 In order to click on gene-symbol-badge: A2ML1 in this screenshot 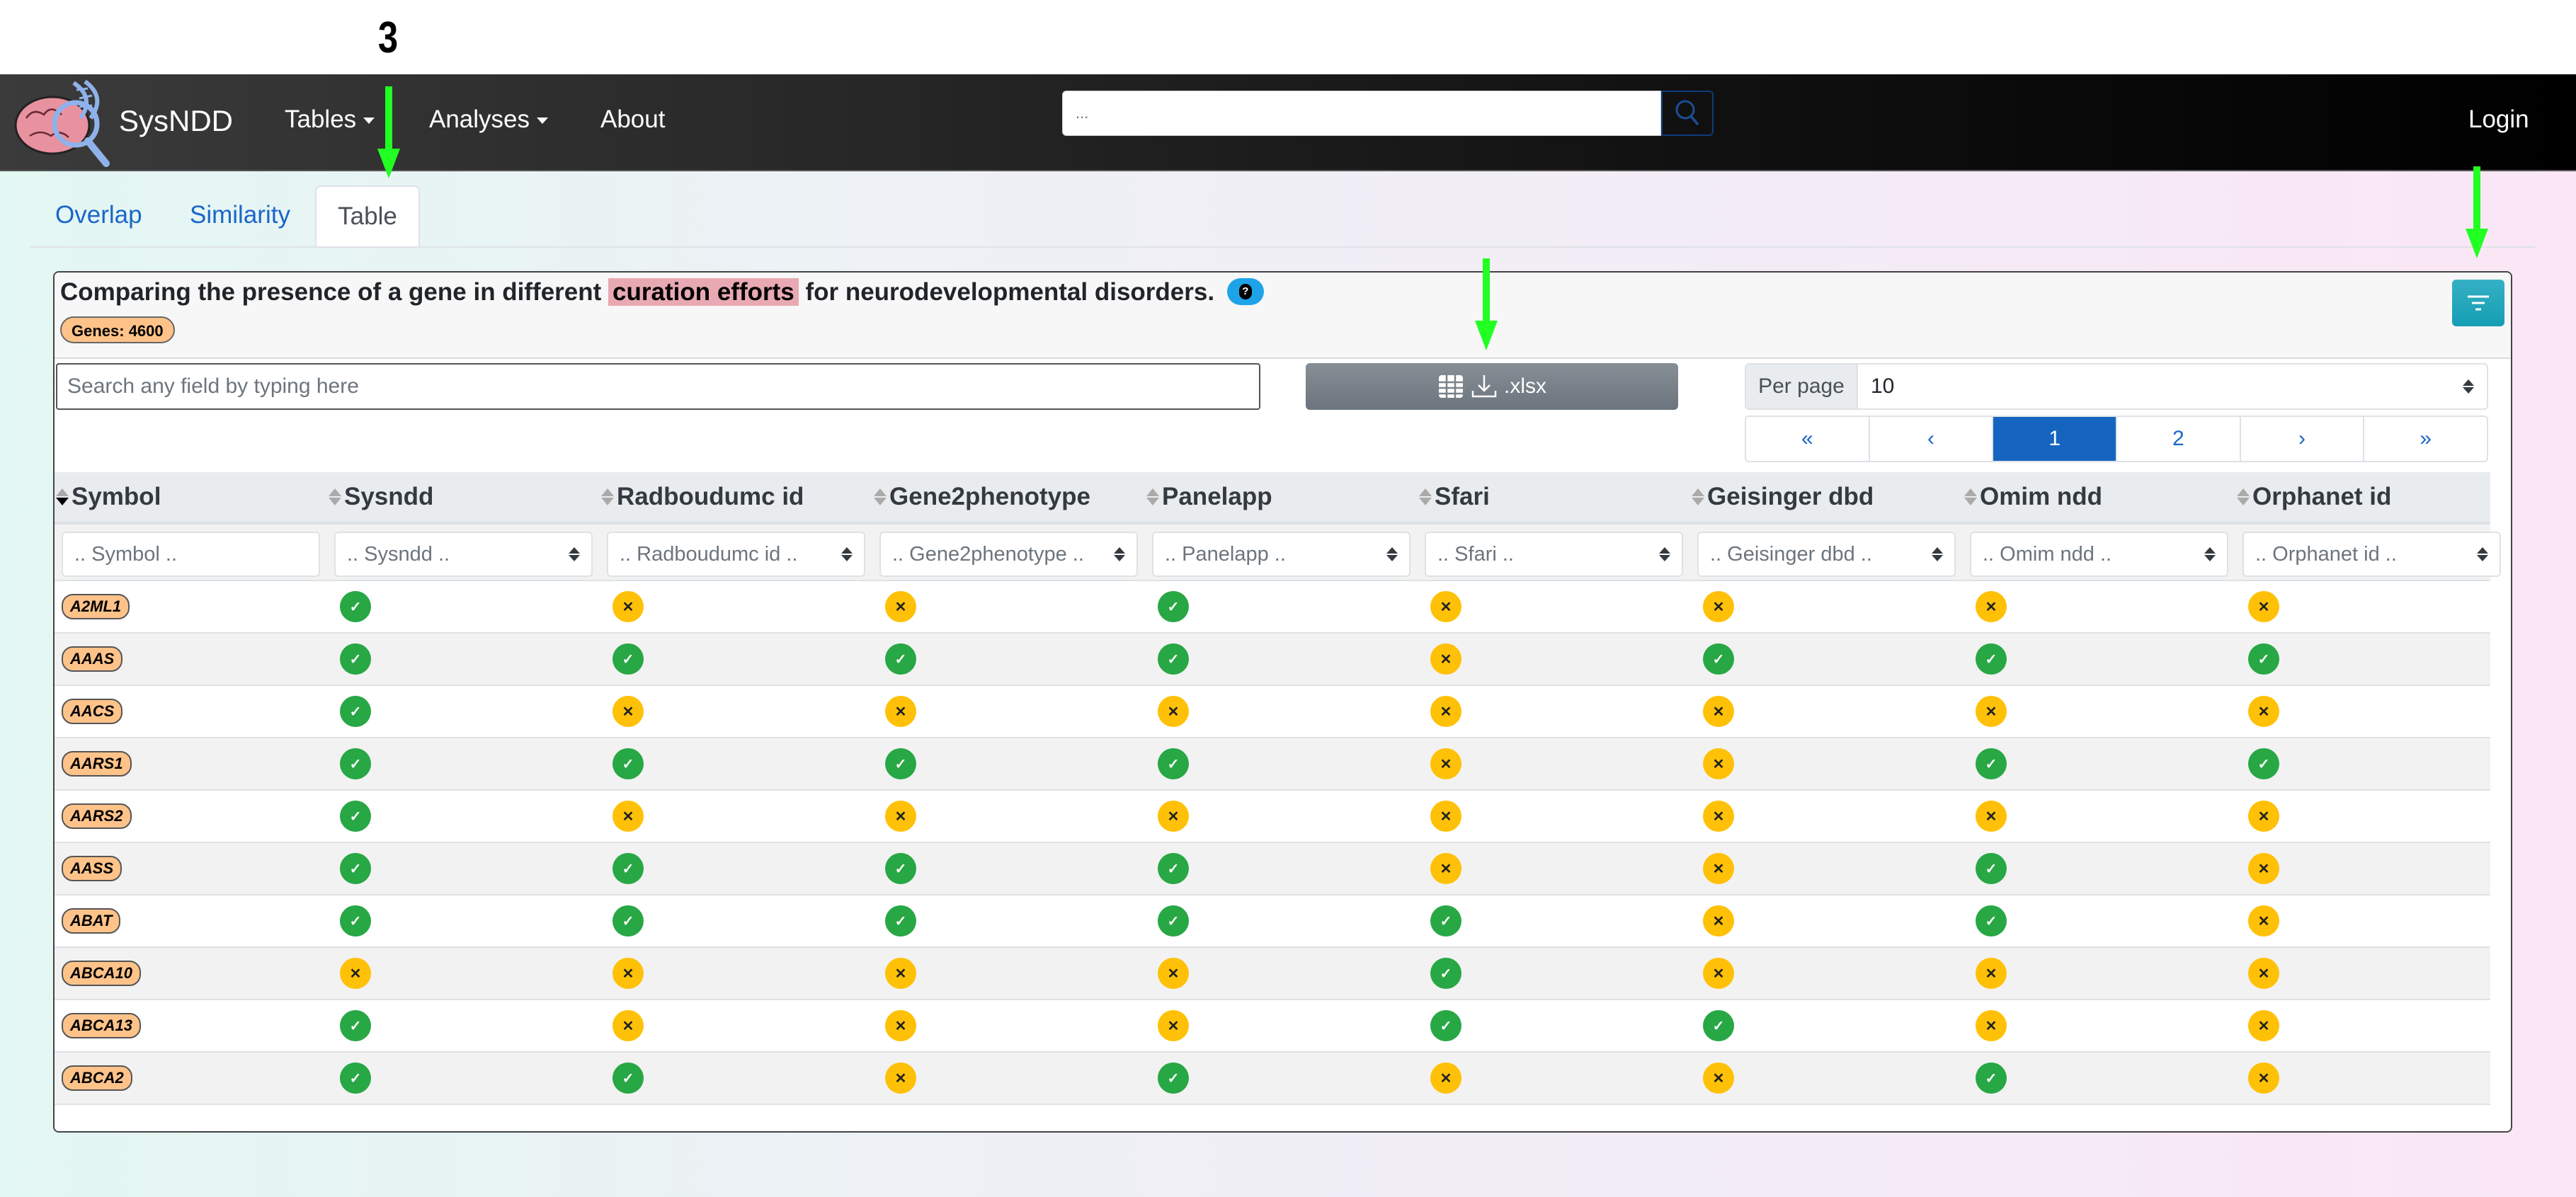, I will do `click(96, 606)`.